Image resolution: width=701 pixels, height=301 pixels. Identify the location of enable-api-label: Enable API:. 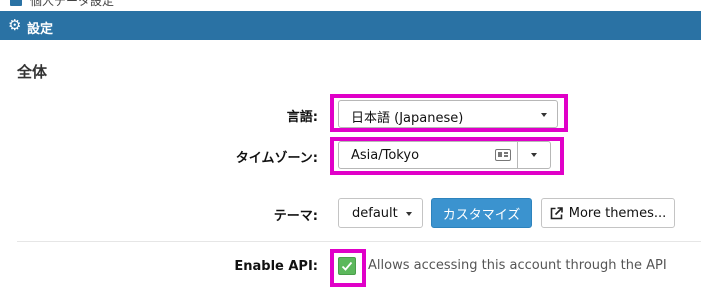
(276, 266).